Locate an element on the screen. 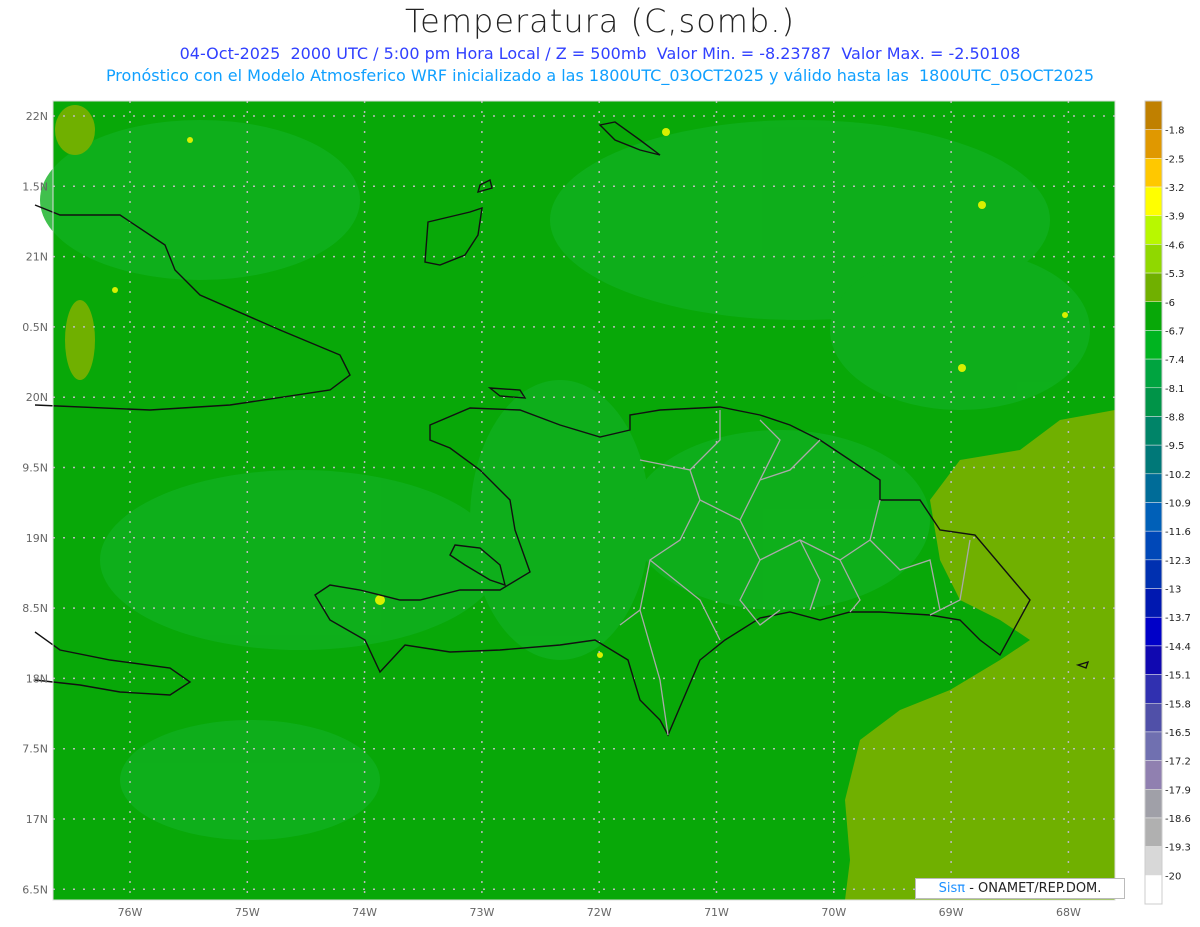 This screenshot has height=927, width=1200. lon-label: 73W is located at coordinates (481, 912).